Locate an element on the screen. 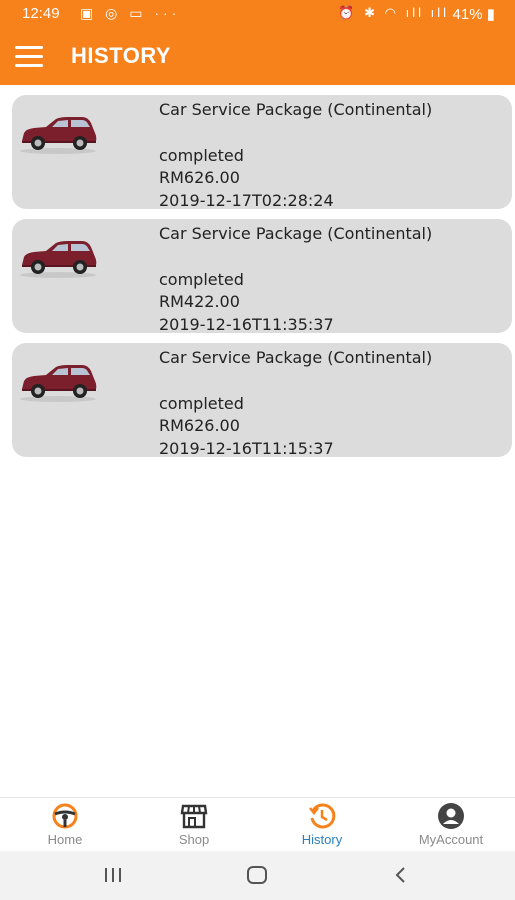  order-datetime: 2019-12-17T02:28:24 is located at coordinates (246, 200).